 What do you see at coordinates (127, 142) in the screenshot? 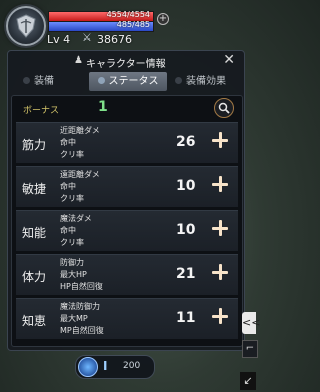
I see `stat-row-strength: 筋力 近距離ダメ 命中 クリ率 26` at bounding box center [127, 142].